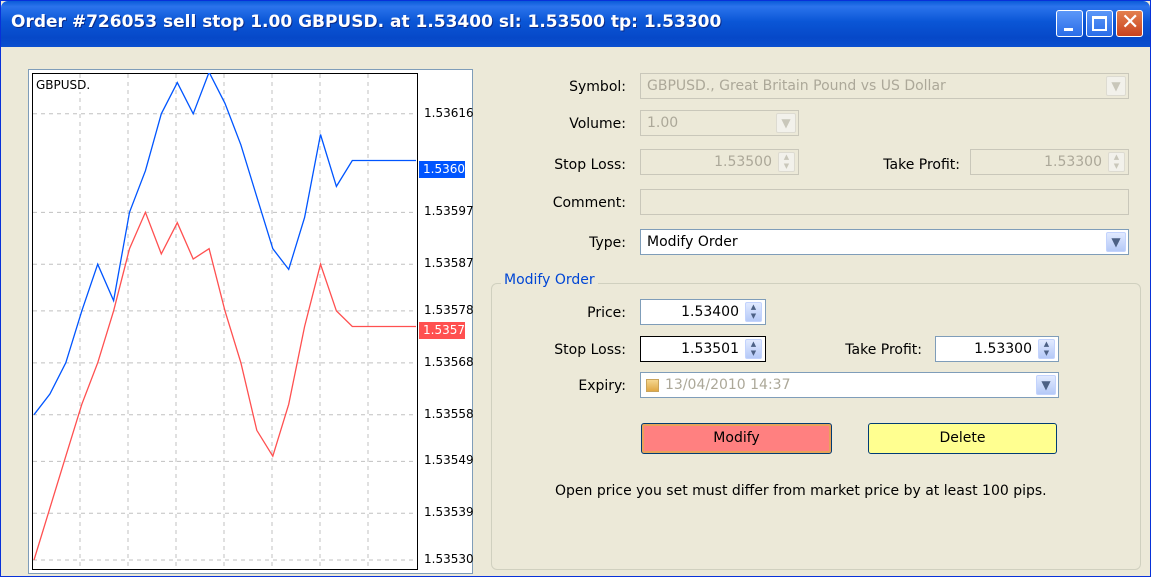 This screenshot has height=577, width=1151. Describe the element at coordinates (602, 386) in the screenshot. I see `expiry-label: Expiry:` at that location.